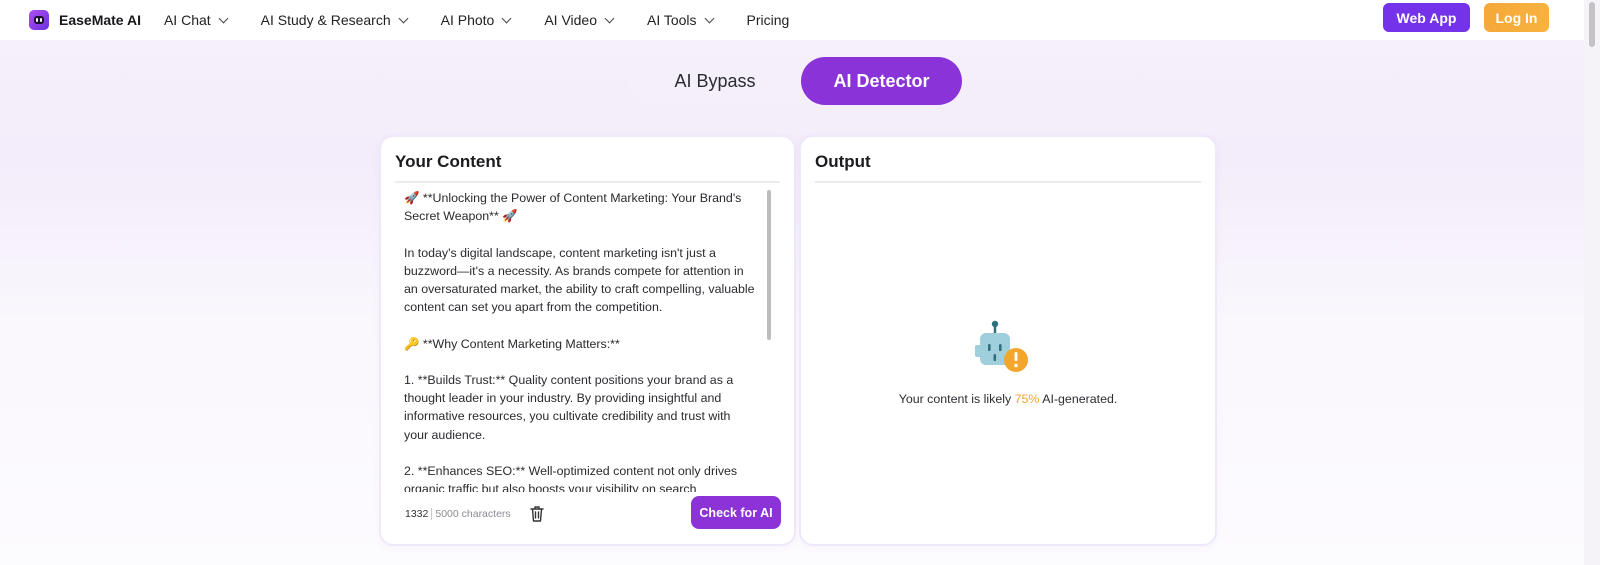 The image size is (1600, 565). I want to click on panel-title: Output, so click(843, 161).